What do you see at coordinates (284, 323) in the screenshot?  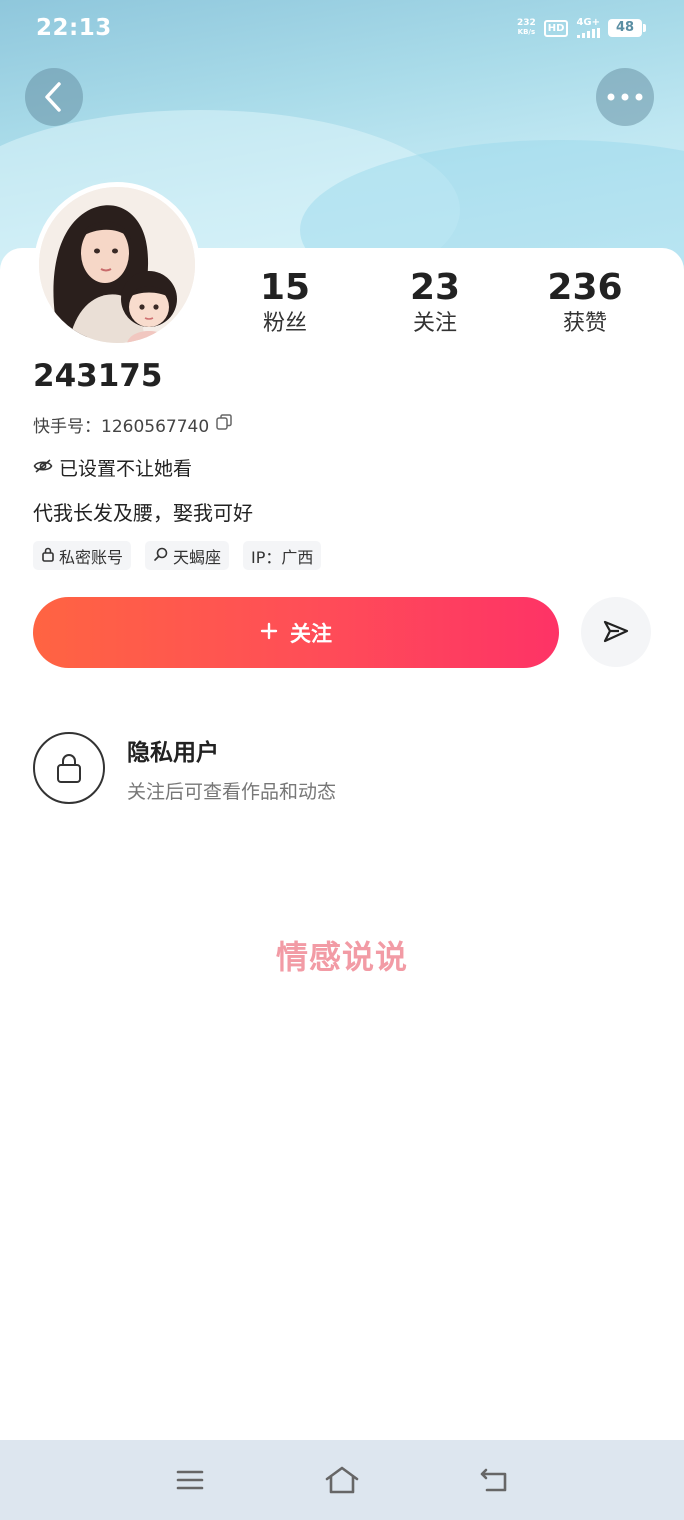 I see `stat-label: 粉丝` at bounding box center [284, 323].